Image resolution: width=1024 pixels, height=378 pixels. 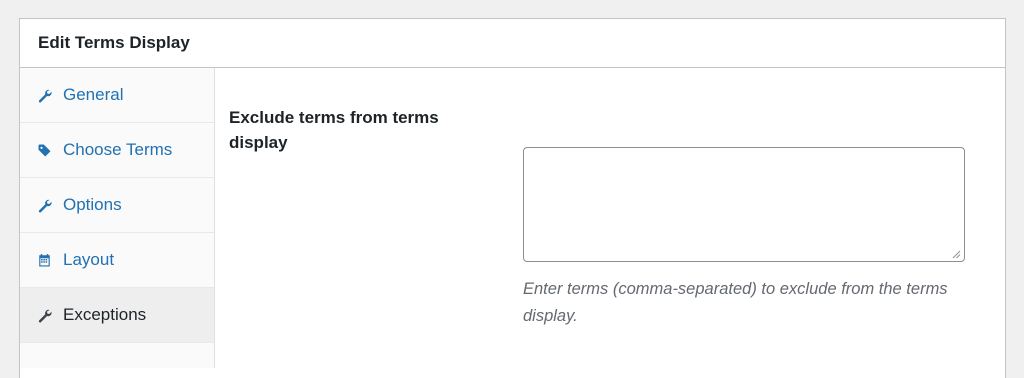 What do you see at coordinates (512, 43) in the screenshot?
I see `panel-header: Edit Terms Display` at bounding box center [512, 43].